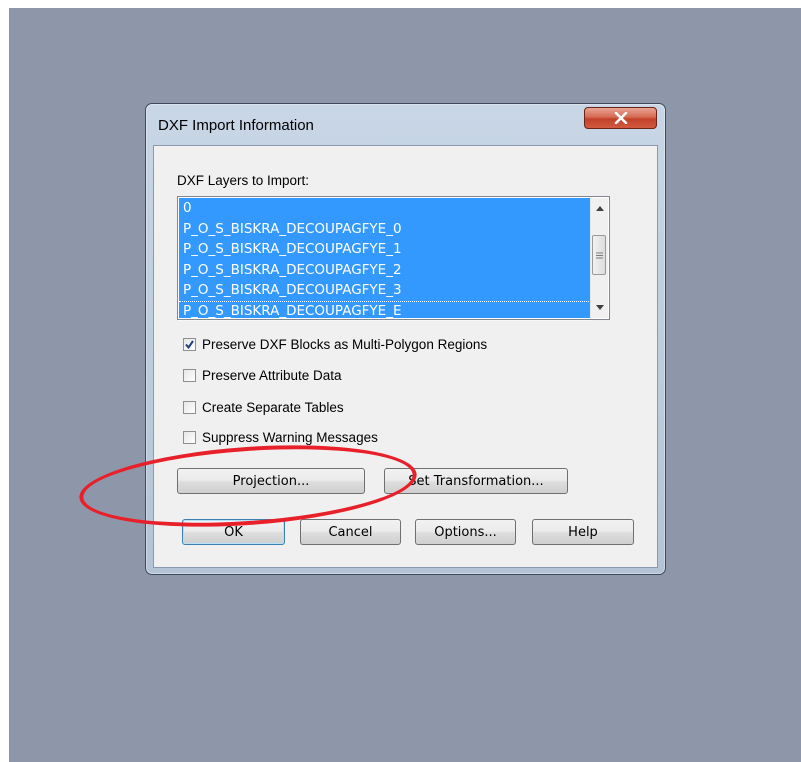 The width and height of the screenshot is (801, 762). Describe the element at coordinates (385, 208) in the screenshot. I see `list-item: 0` at that location.